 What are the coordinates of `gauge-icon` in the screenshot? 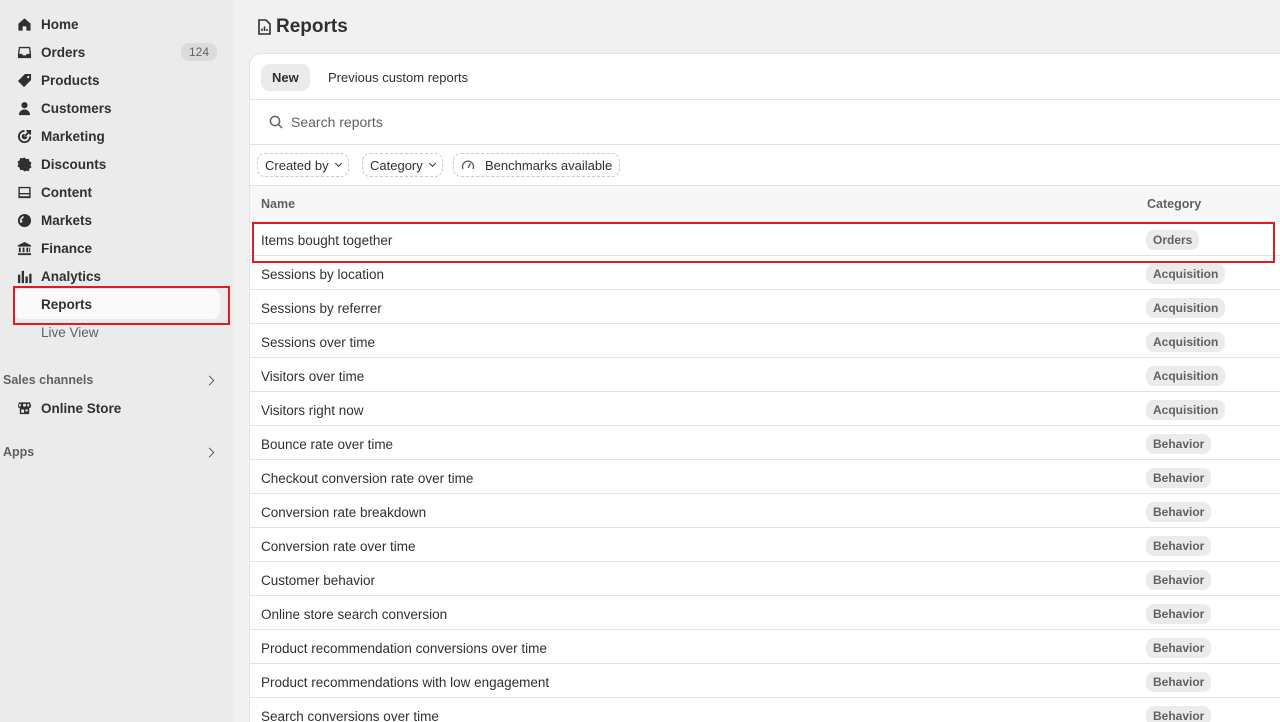 It's located at (468, 165).